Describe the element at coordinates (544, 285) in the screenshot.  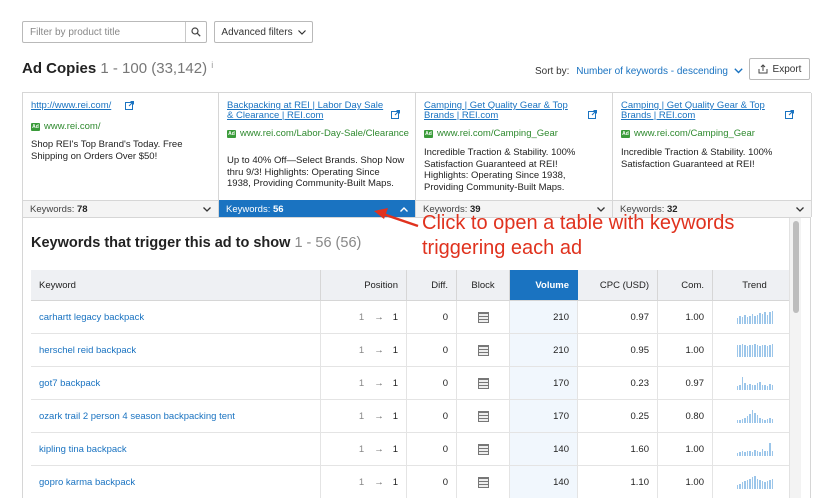
I see `column-header-volume: Volume` at that location.